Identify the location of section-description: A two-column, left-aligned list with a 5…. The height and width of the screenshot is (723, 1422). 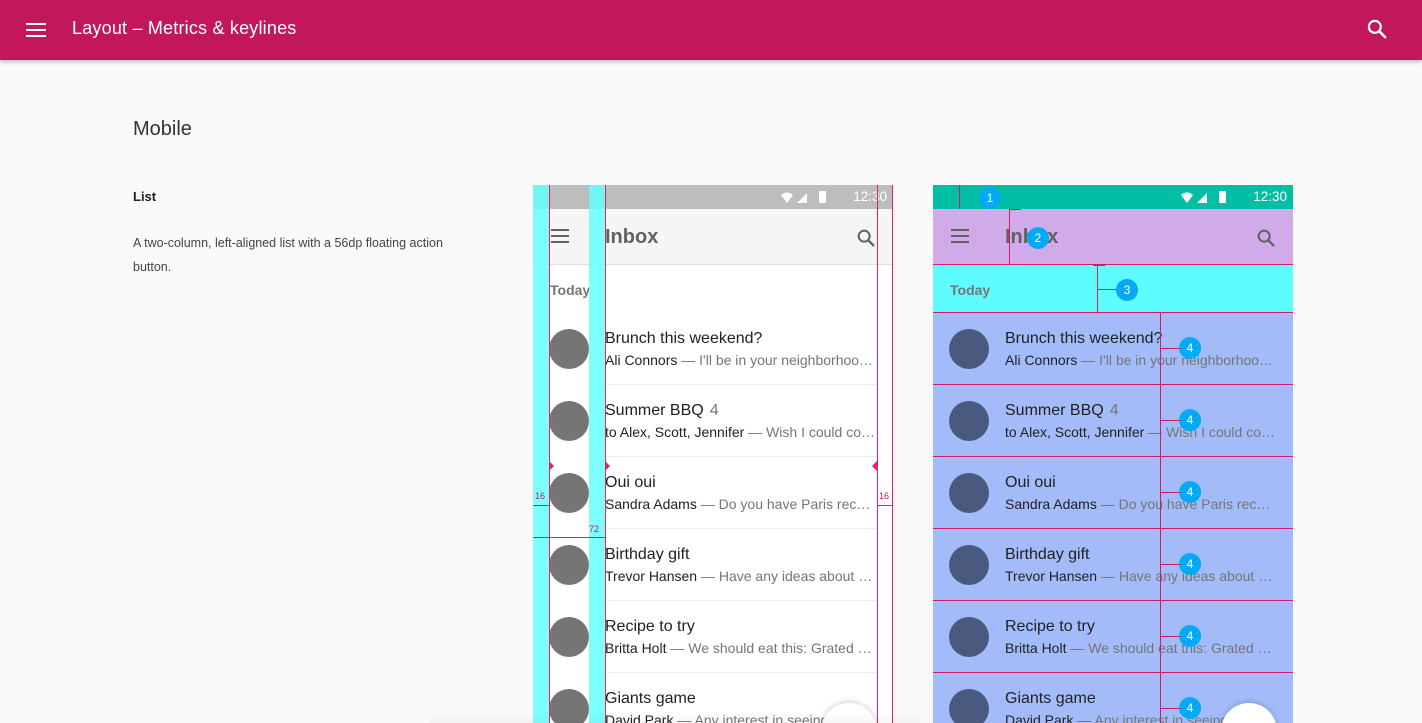
(288, 255).